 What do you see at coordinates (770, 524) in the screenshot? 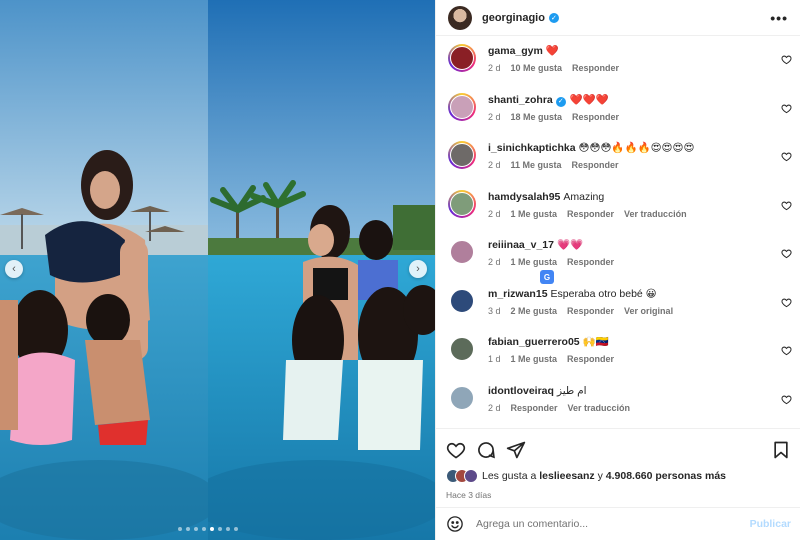
I see `publish-button: Publicar` at bounding box center [770, 524].